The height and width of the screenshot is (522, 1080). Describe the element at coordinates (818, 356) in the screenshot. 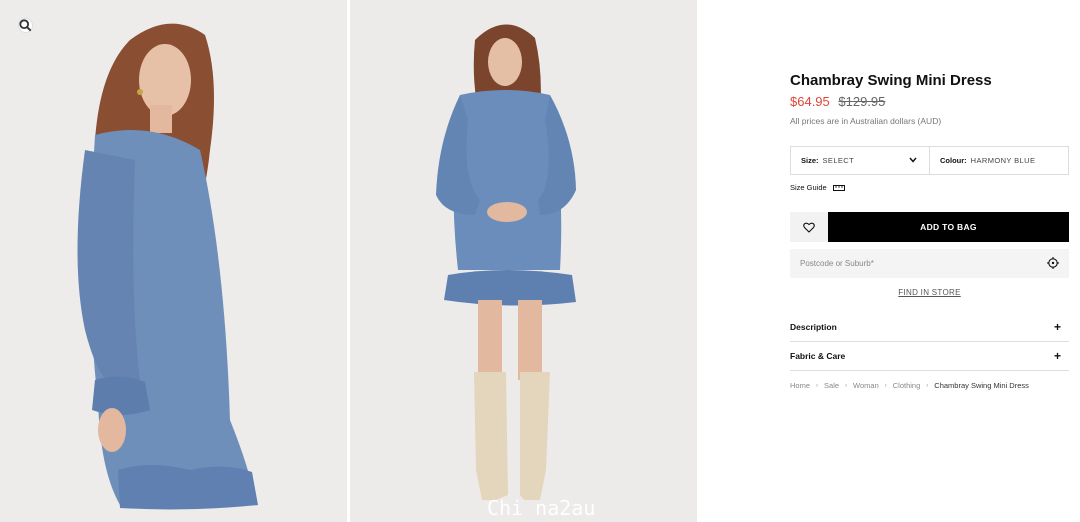

I see `accordion-fabric-care-label: Fabric & Care` at that location.